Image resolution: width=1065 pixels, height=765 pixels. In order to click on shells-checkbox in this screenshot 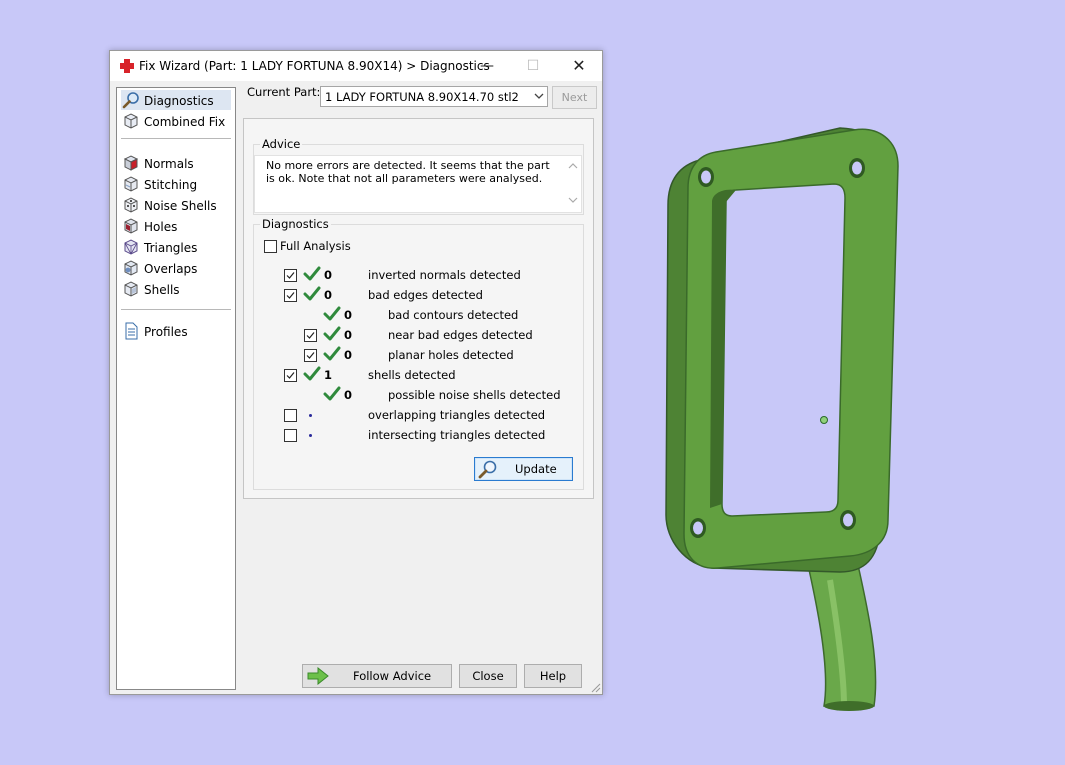, I will do `click(290, 375)`.